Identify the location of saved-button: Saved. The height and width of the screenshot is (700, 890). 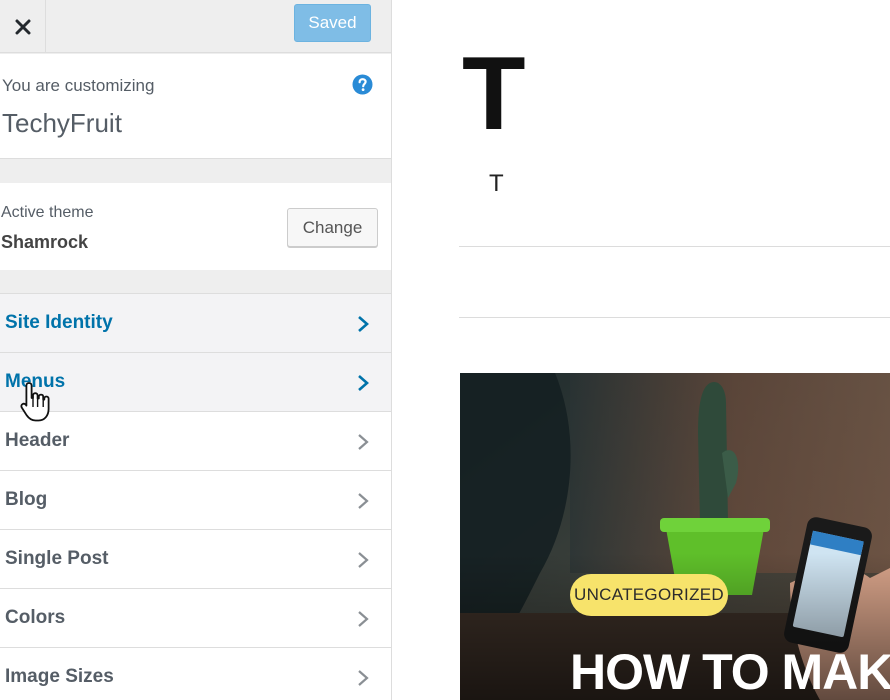
(332, 23).